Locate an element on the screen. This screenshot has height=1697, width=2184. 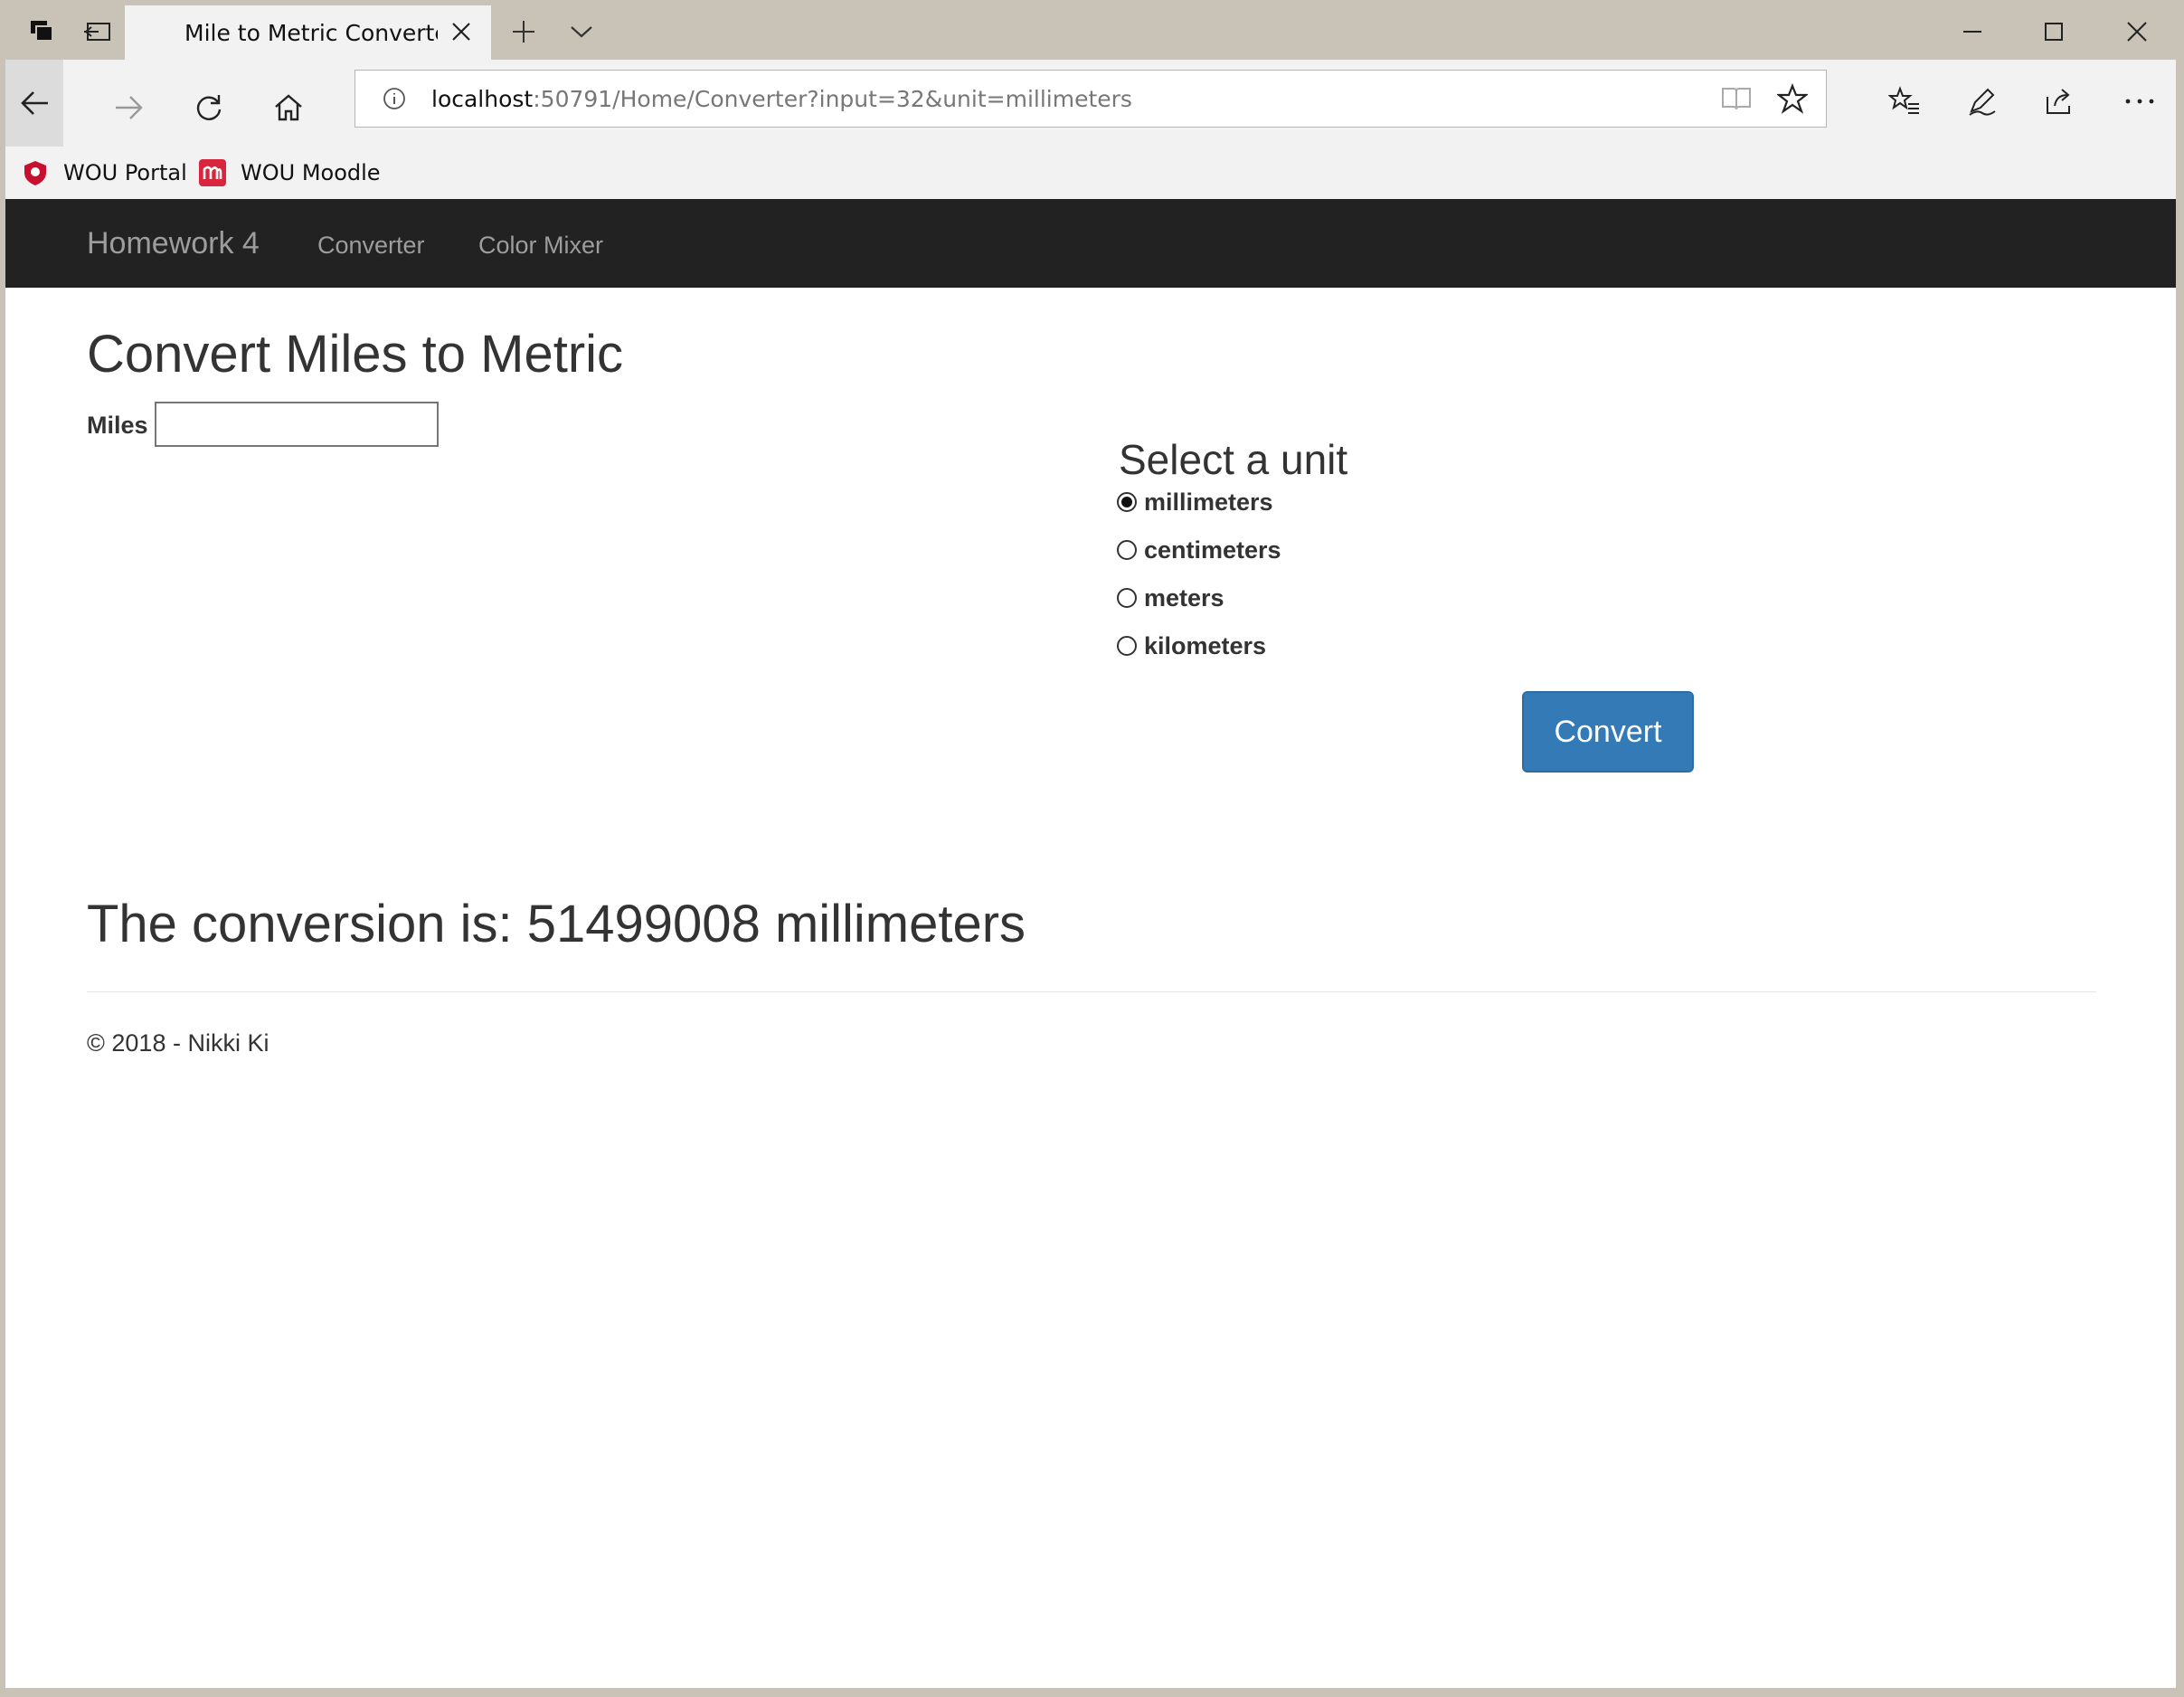
unit-option-centimeters: centimeters is located at coordinates (1199, 550).